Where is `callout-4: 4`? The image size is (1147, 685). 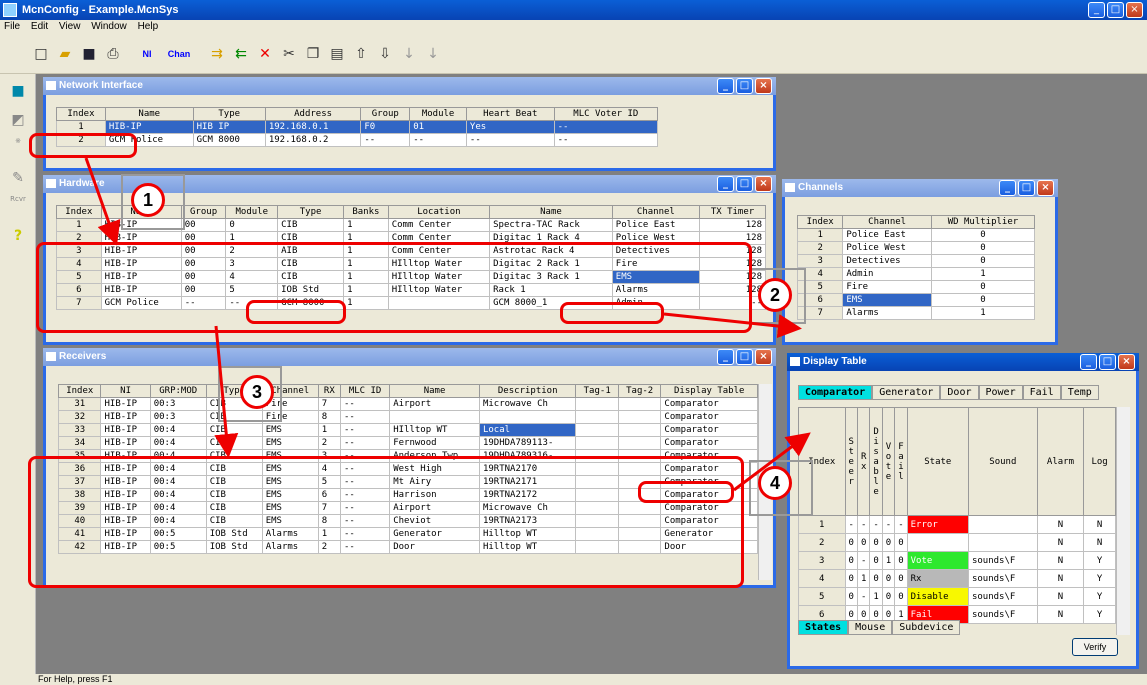 callout-4: 4 is located at coordinates (775, 483).